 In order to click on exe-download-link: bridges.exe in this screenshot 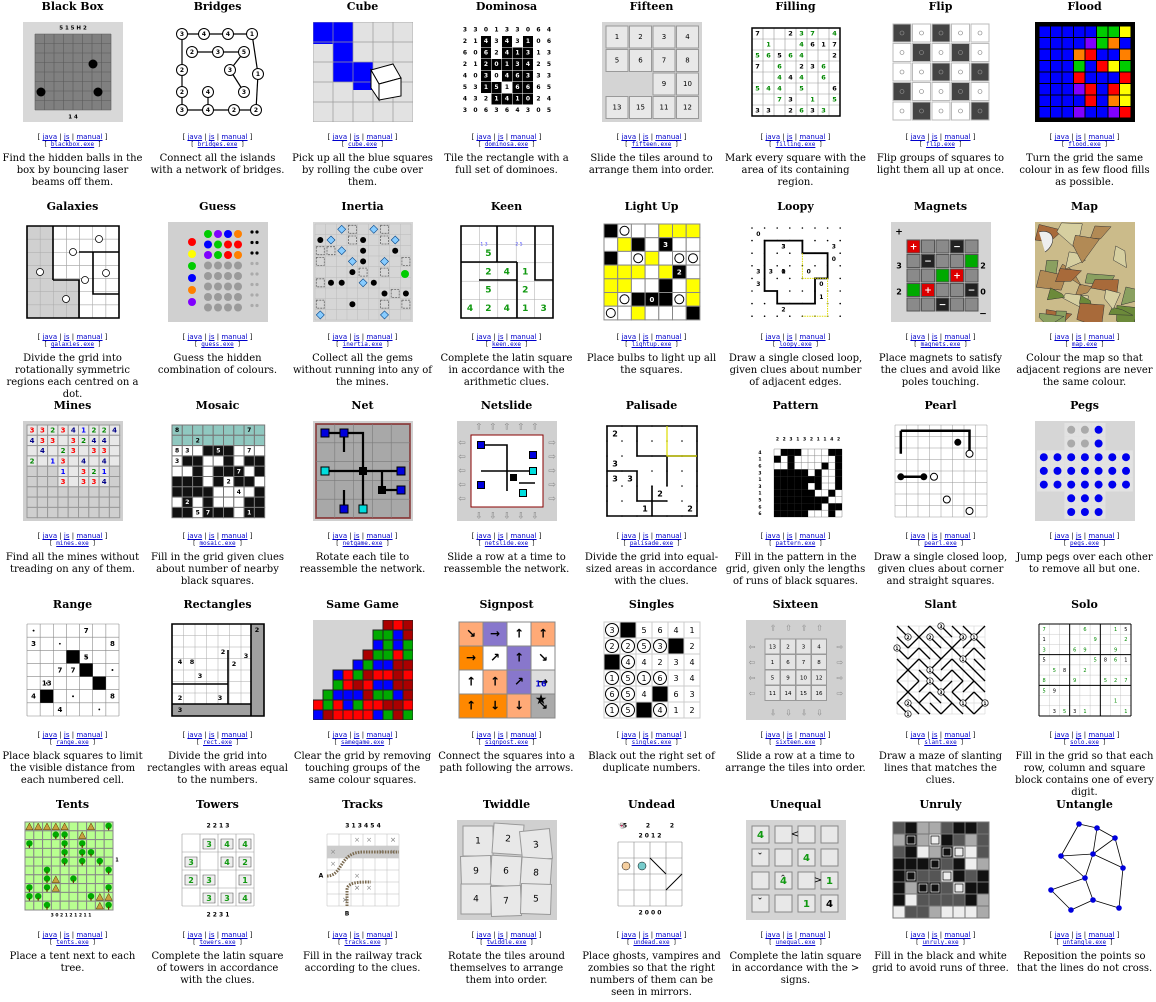, I will do `click(218, 144)`.